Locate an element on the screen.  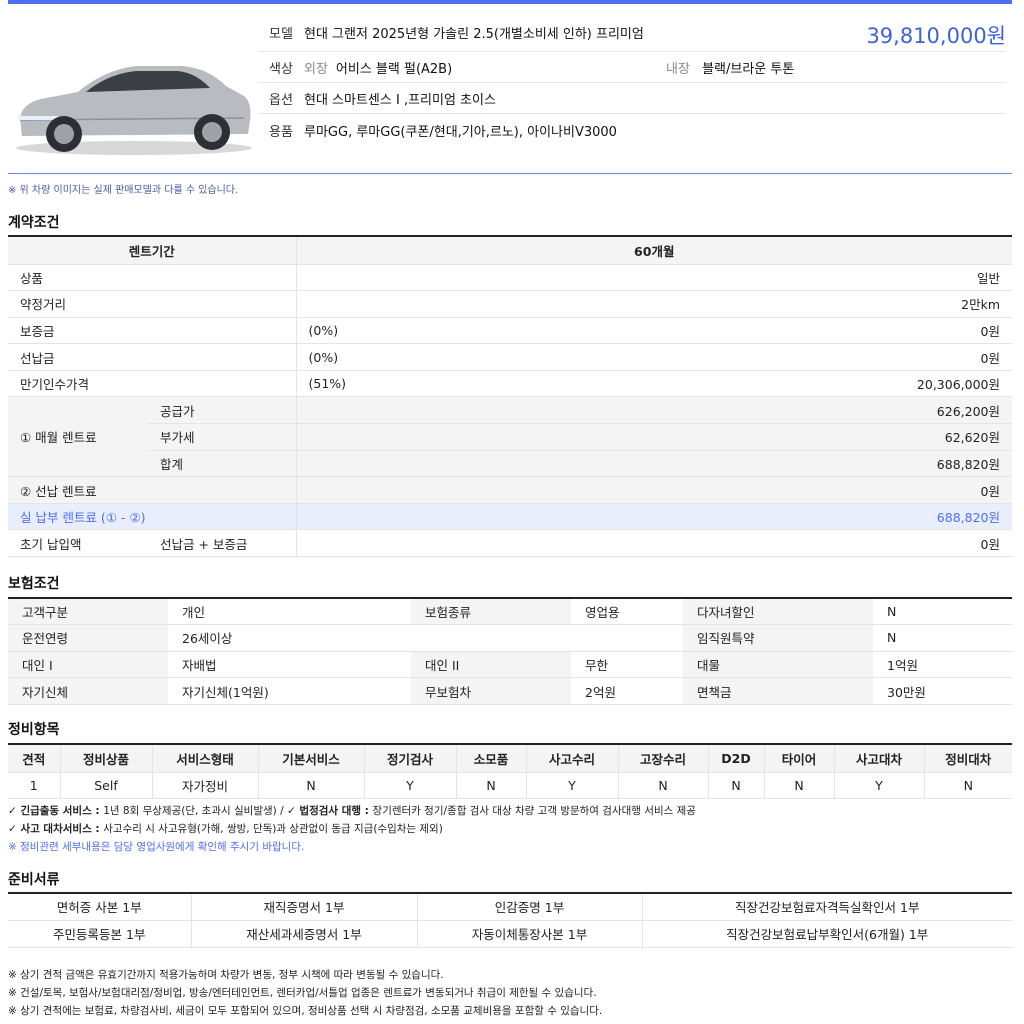
table-row: 자기신체 자기신체(1억원) 무보험차 2억원 면책금 30만원 is located at coordinates (510, 691).